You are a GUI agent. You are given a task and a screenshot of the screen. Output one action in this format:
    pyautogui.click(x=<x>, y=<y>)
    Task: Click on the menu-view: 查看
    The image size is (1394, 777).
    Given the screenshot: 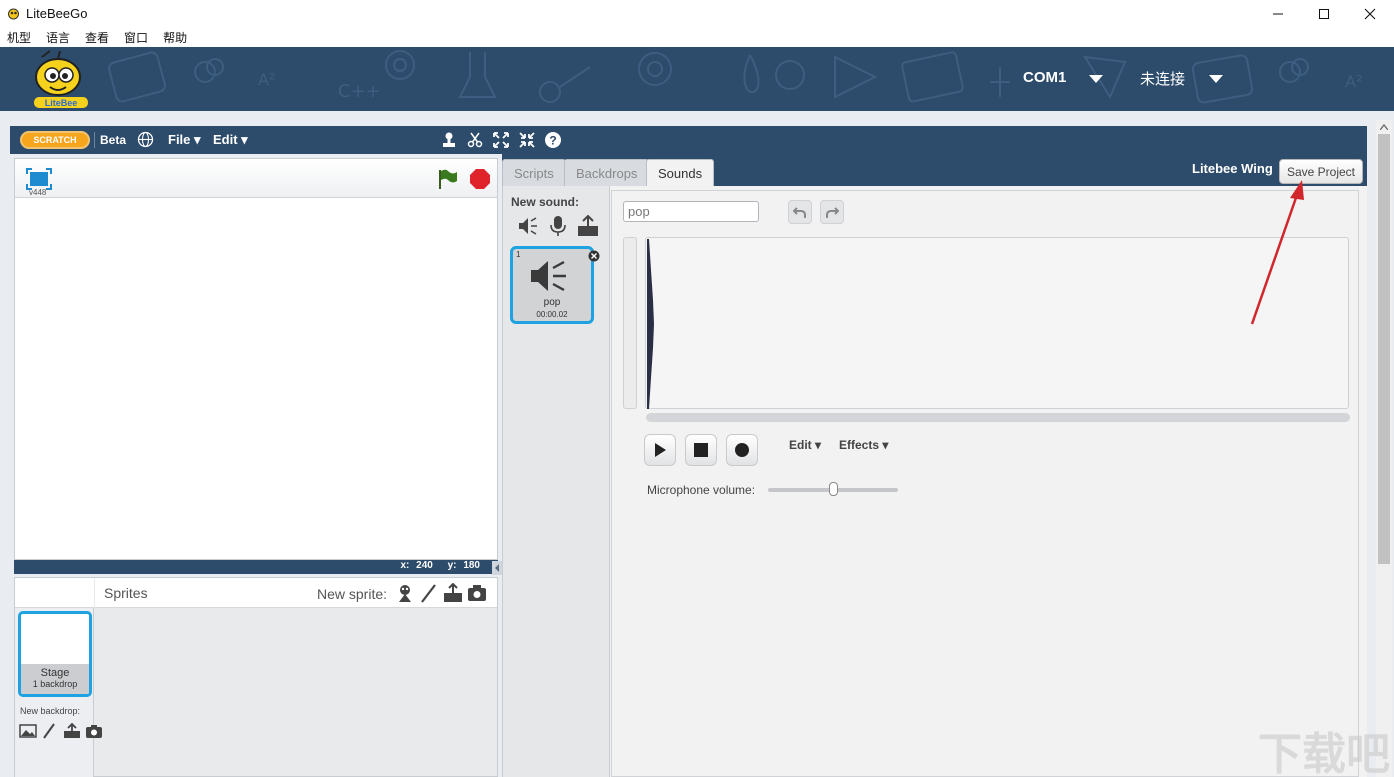 What is the action you would take?
    pyautogui.click(x=97, y=37)
    